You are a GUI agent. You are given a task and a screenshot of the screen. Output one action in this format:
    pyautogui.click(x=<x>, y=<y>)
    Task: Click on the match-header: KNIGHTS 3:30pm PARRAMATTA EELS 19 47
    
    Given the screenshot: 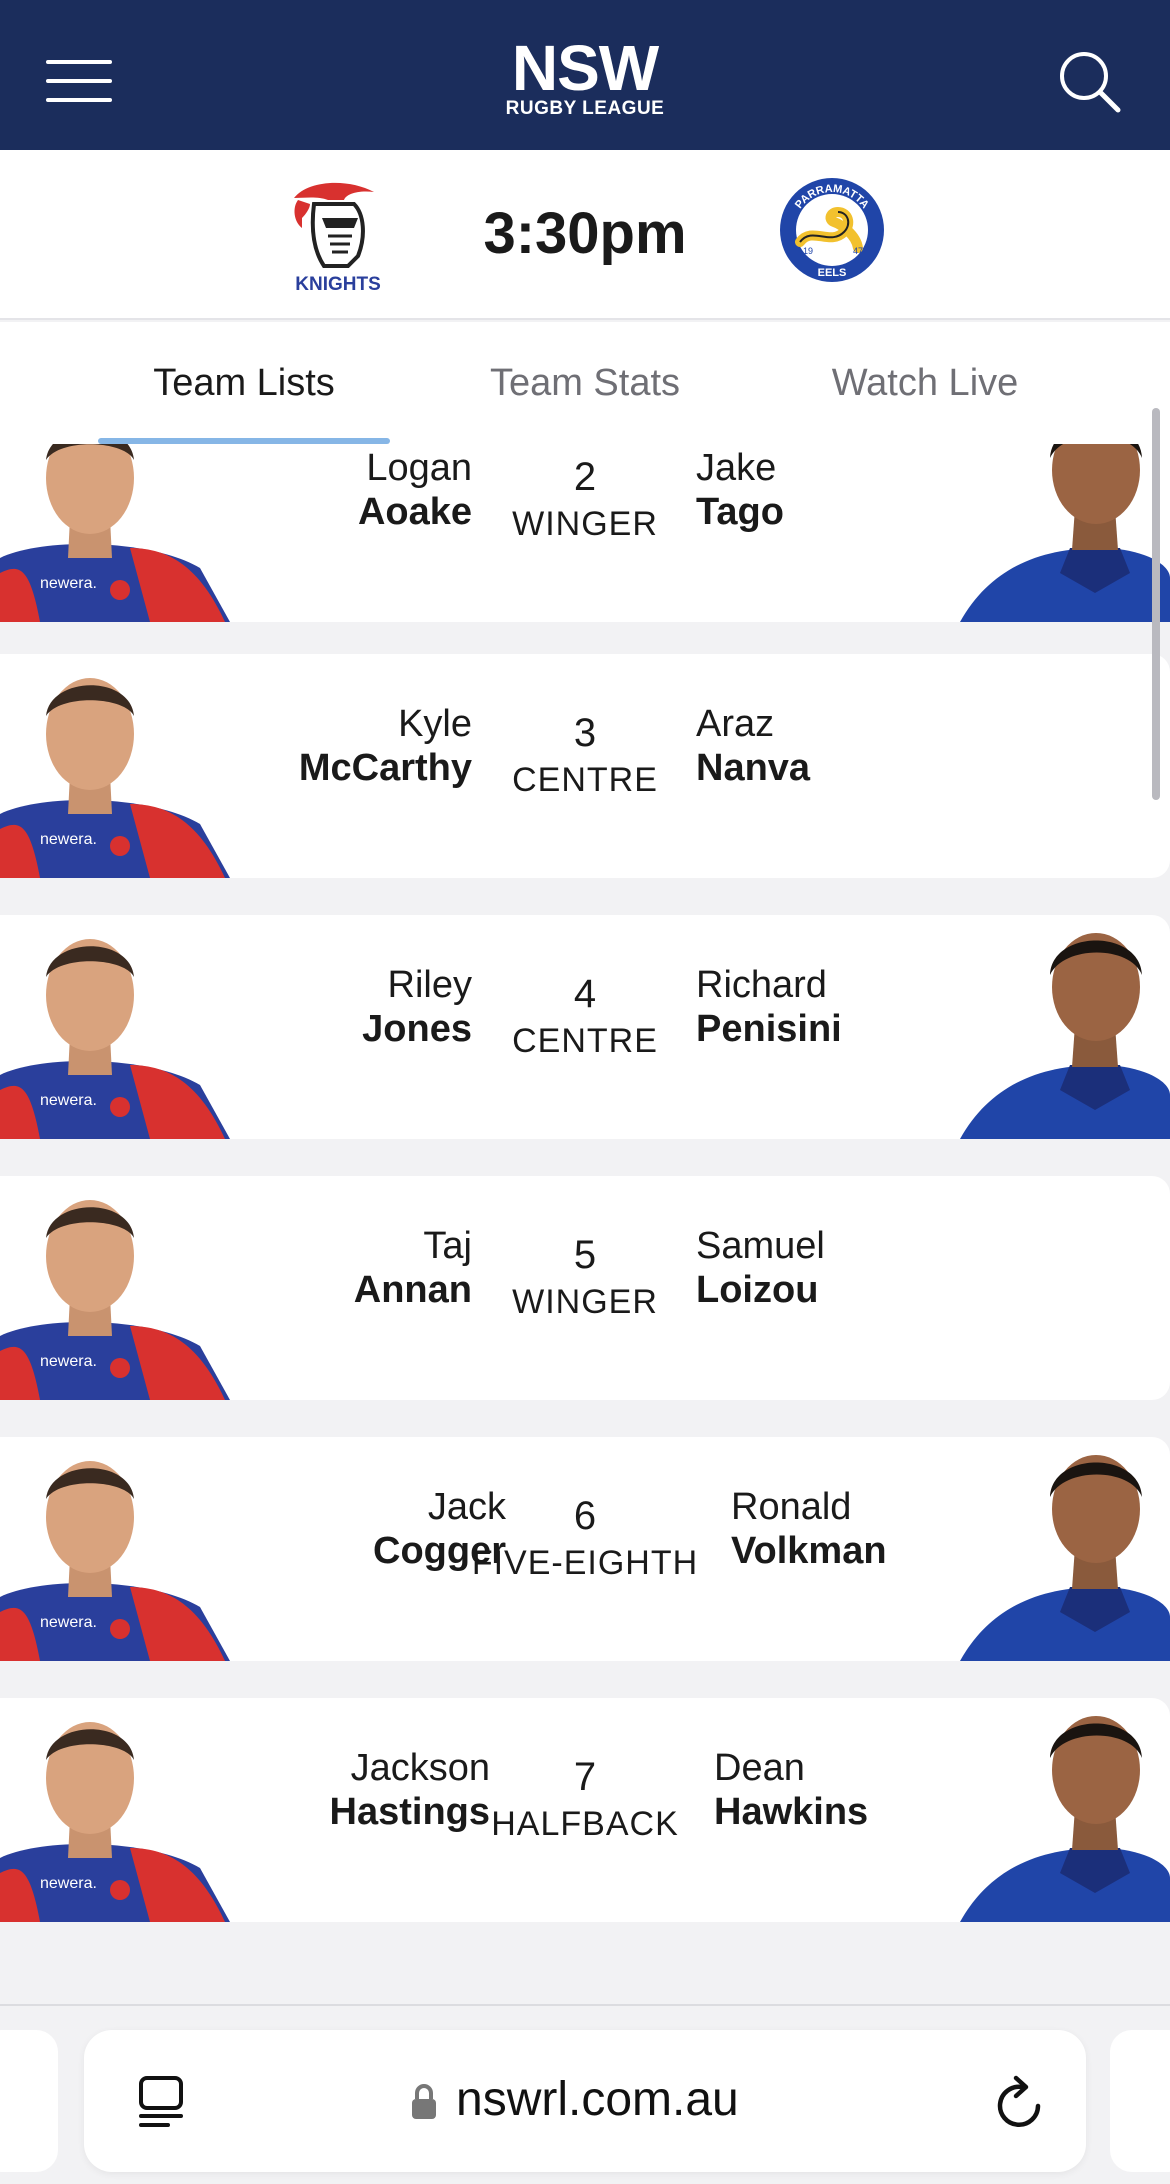 What is the action you would take?
    pyautogui.click(x=585, y=235)
    